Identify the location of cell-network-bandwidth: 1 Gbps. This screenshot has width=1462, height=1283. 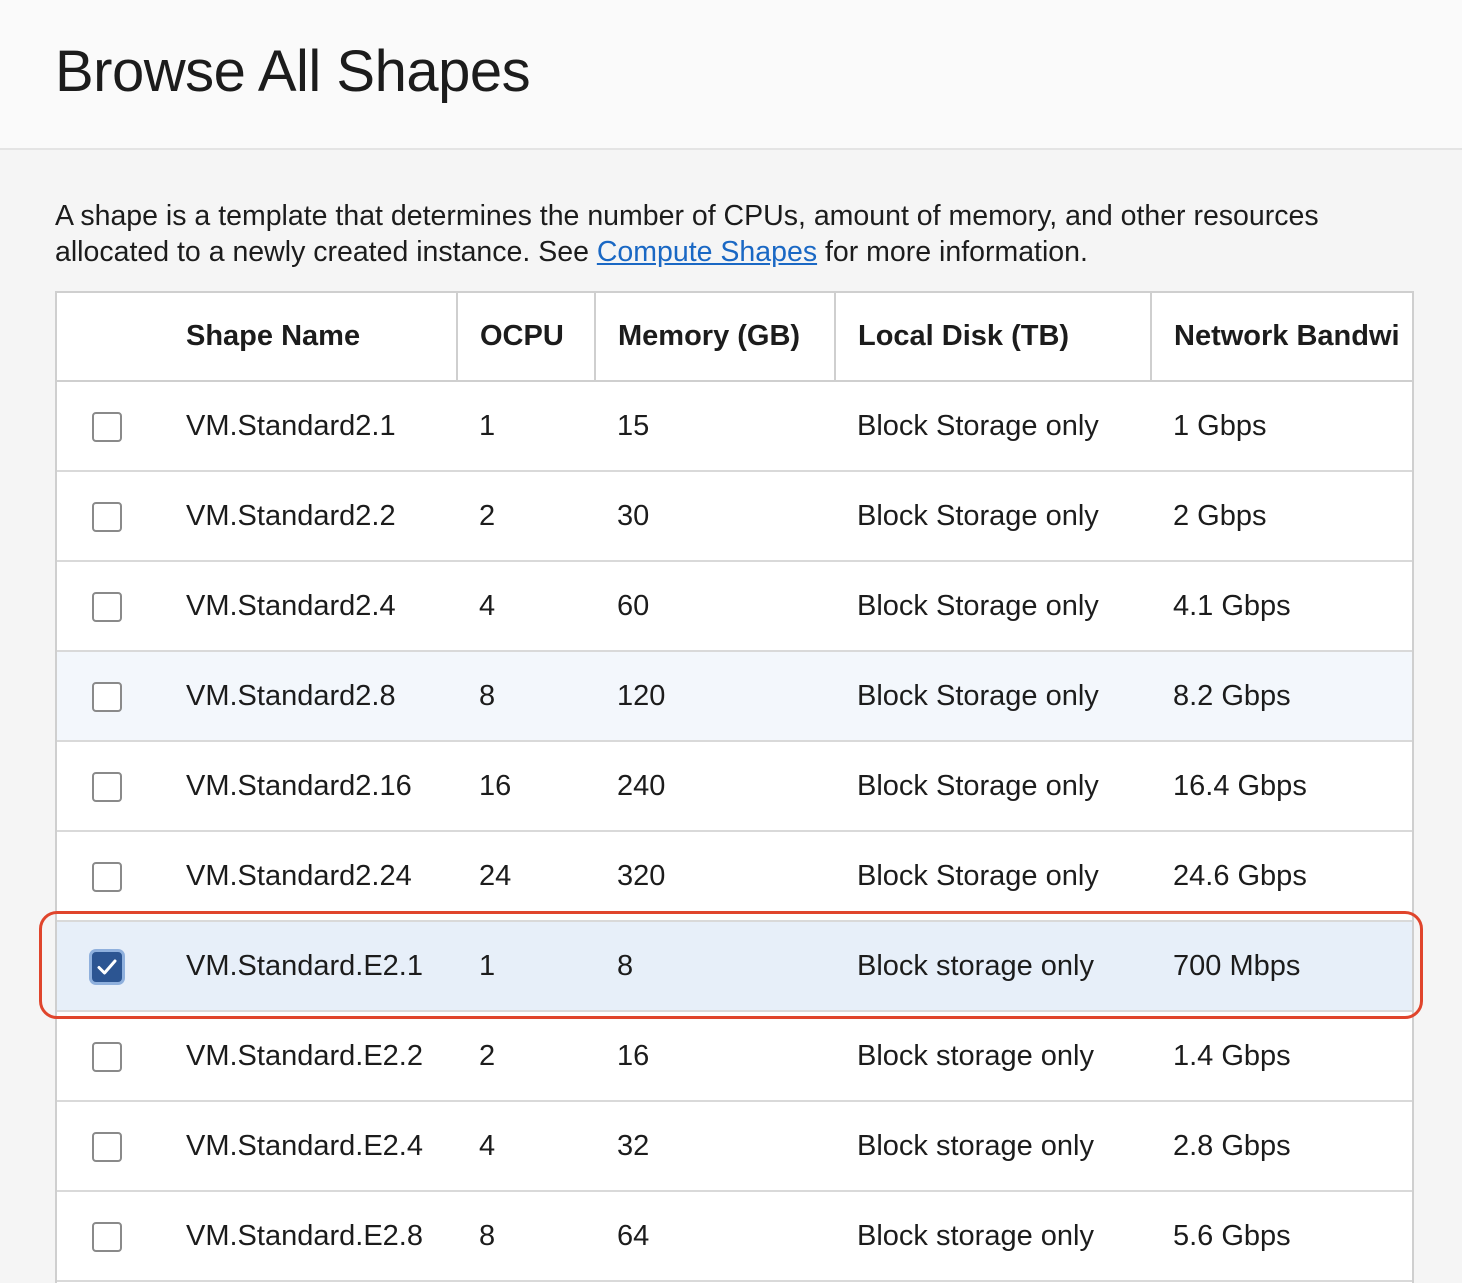
(1281, 426).